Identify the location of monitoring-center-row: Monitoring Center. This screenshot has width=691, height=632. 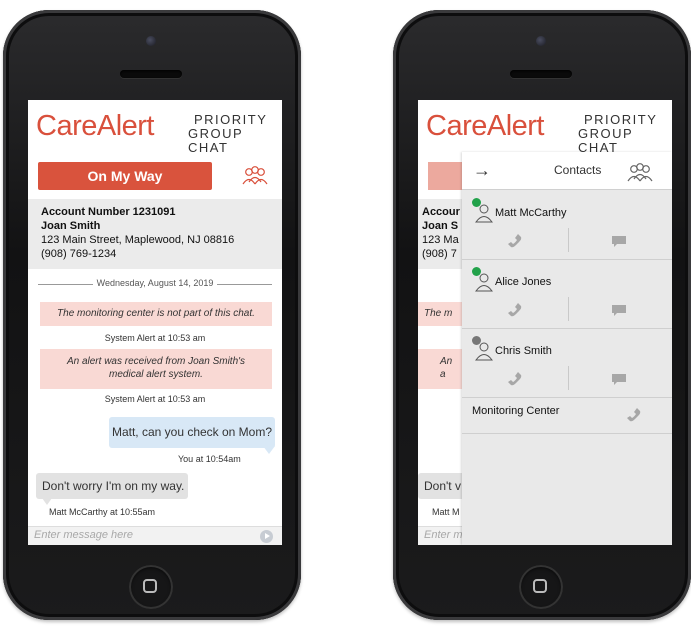
(567, 415).